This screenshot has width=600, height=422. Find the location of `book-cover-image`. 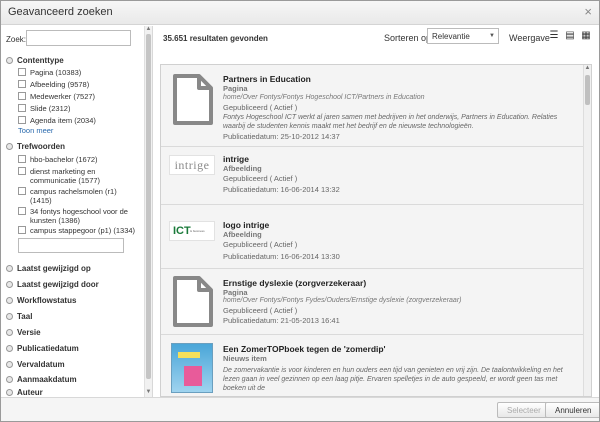

book-cover-image is located at coordinates (192, 368).